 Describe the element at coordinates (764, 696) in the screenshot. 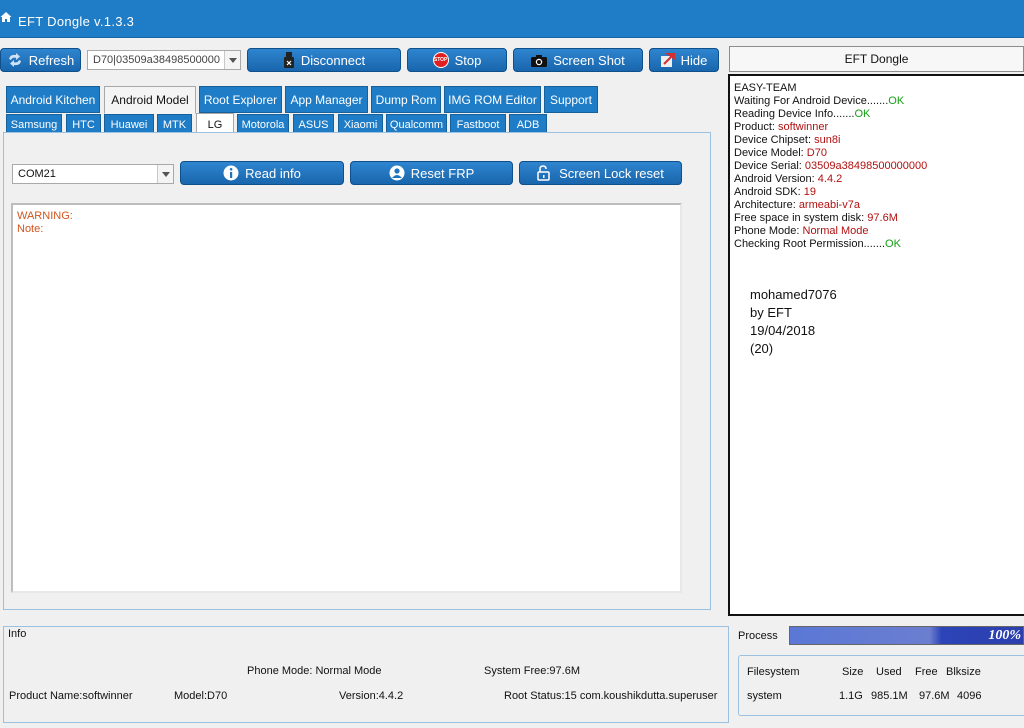

I see `fs-cell-name: system` at that location.